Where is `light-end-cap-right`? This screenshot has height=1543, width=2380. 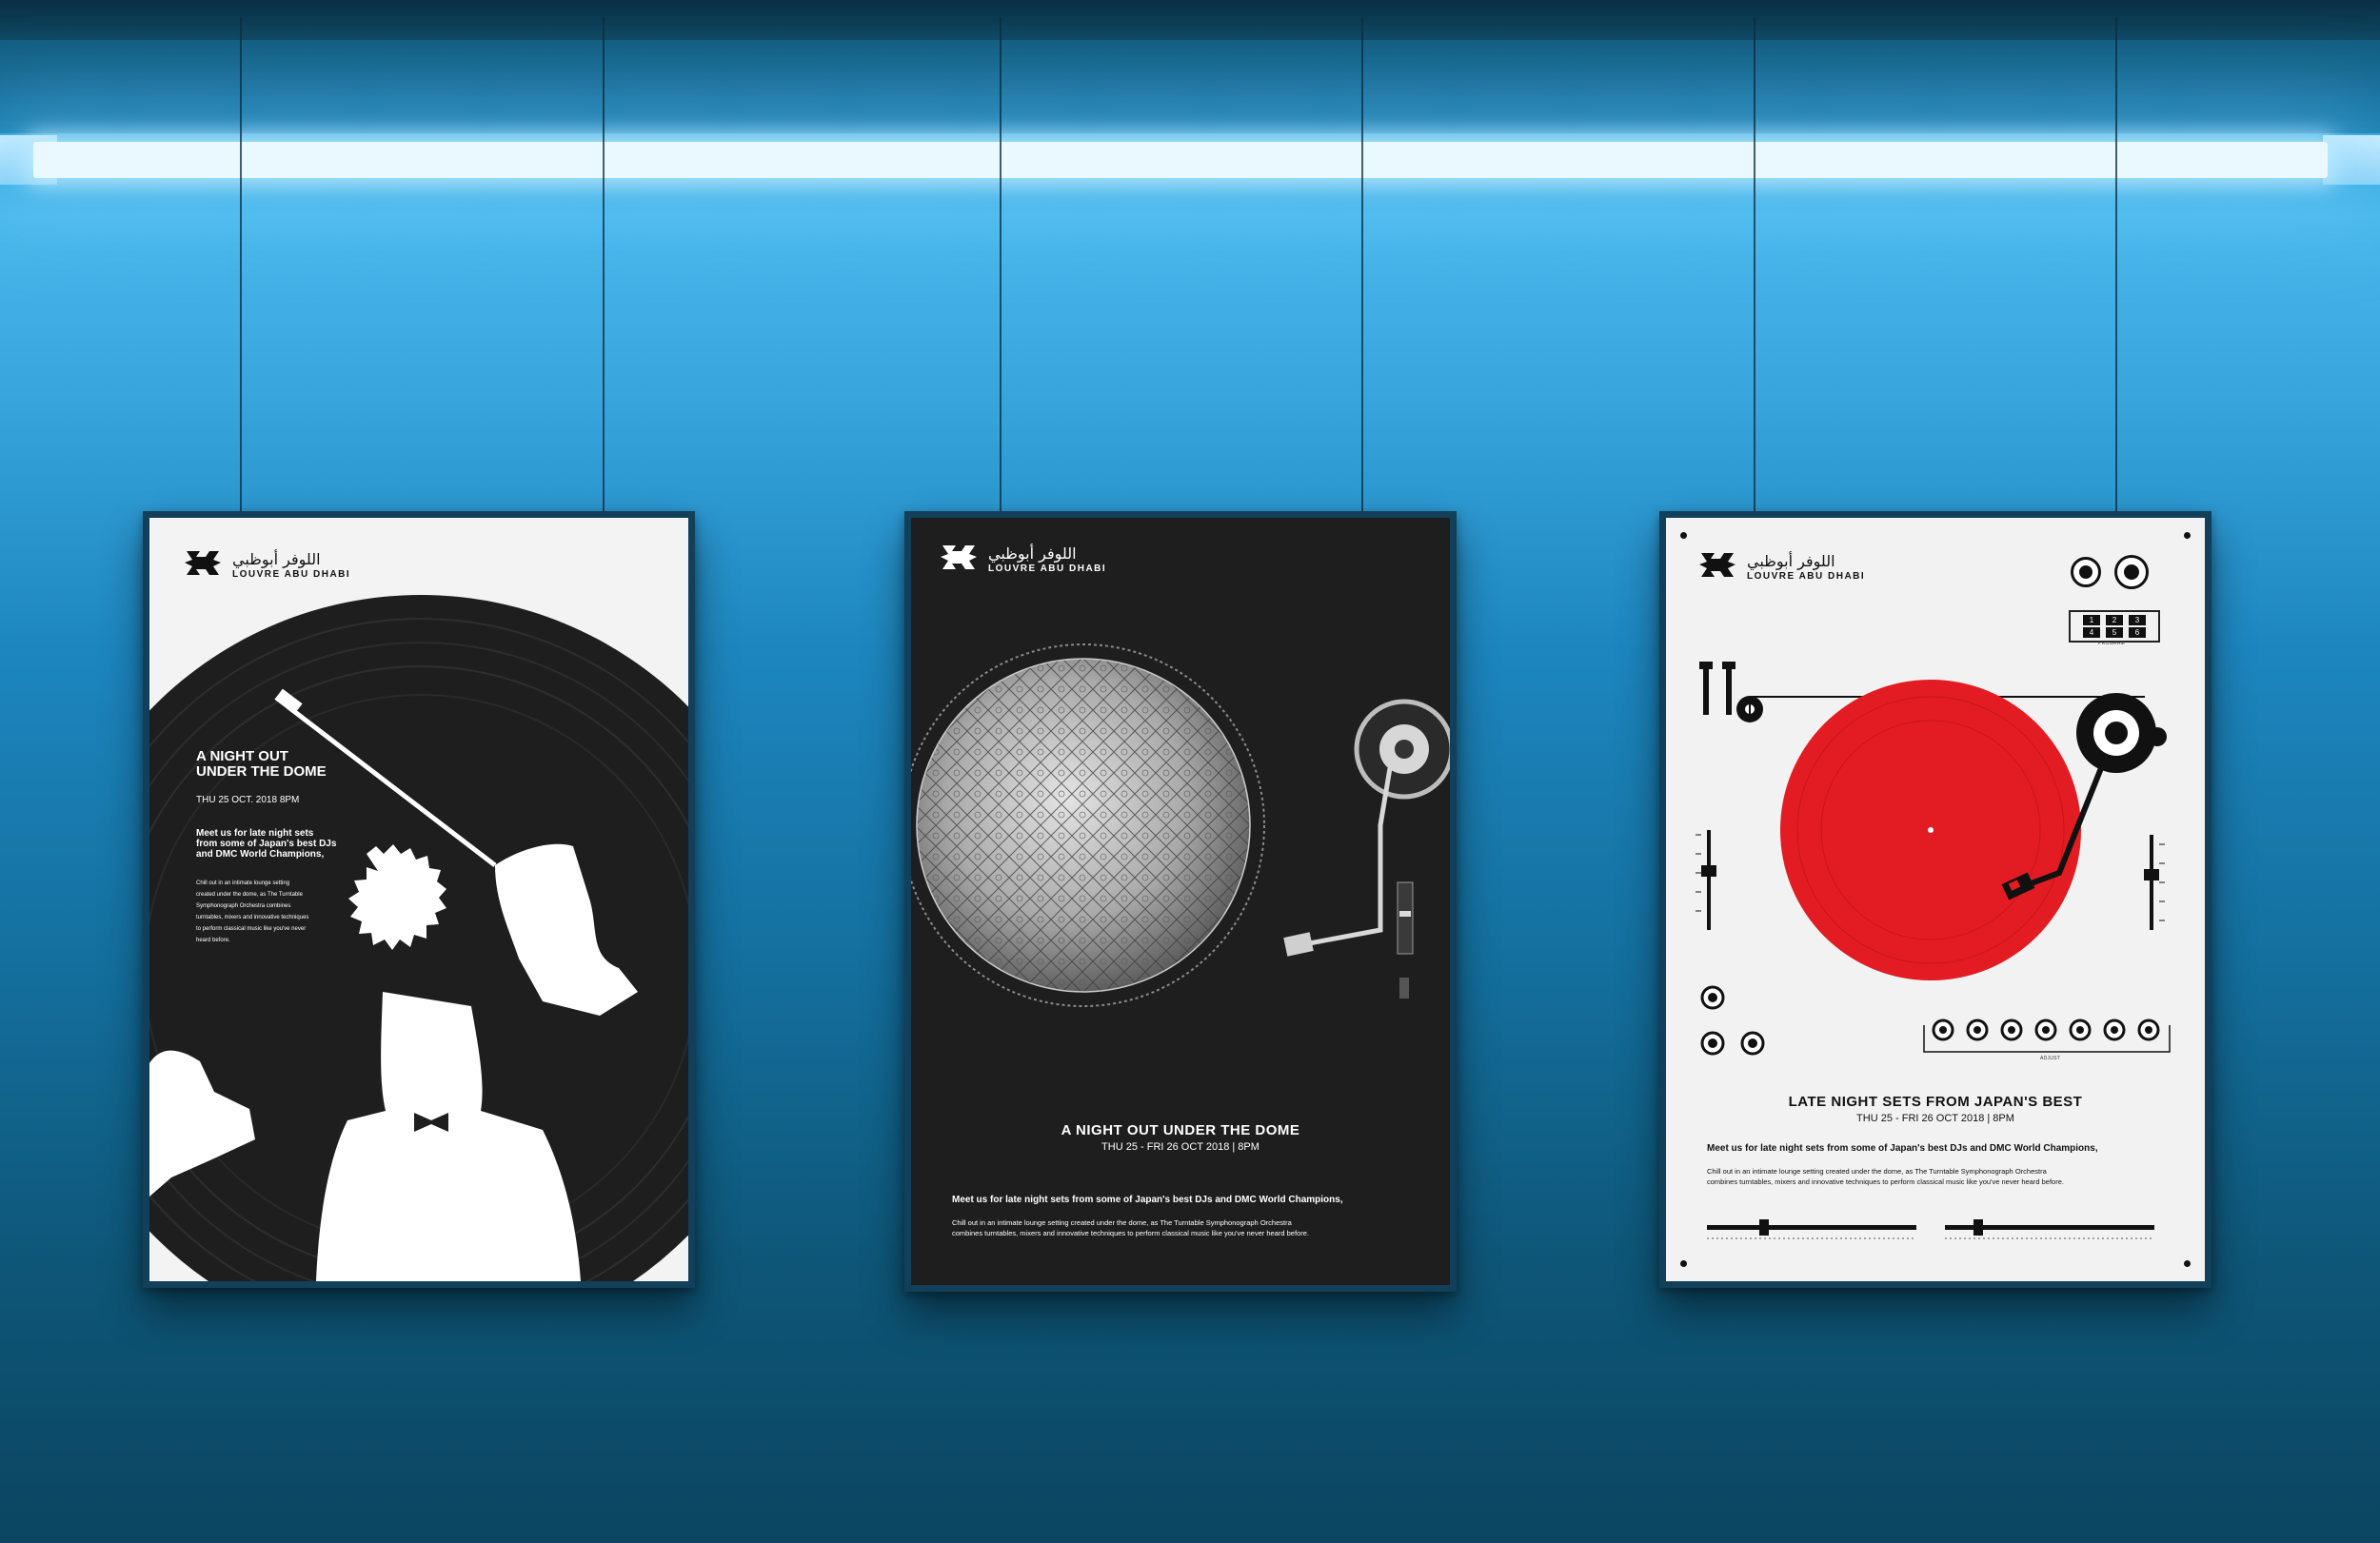 light-end-cap-right is located at coordinates (2351, 160).